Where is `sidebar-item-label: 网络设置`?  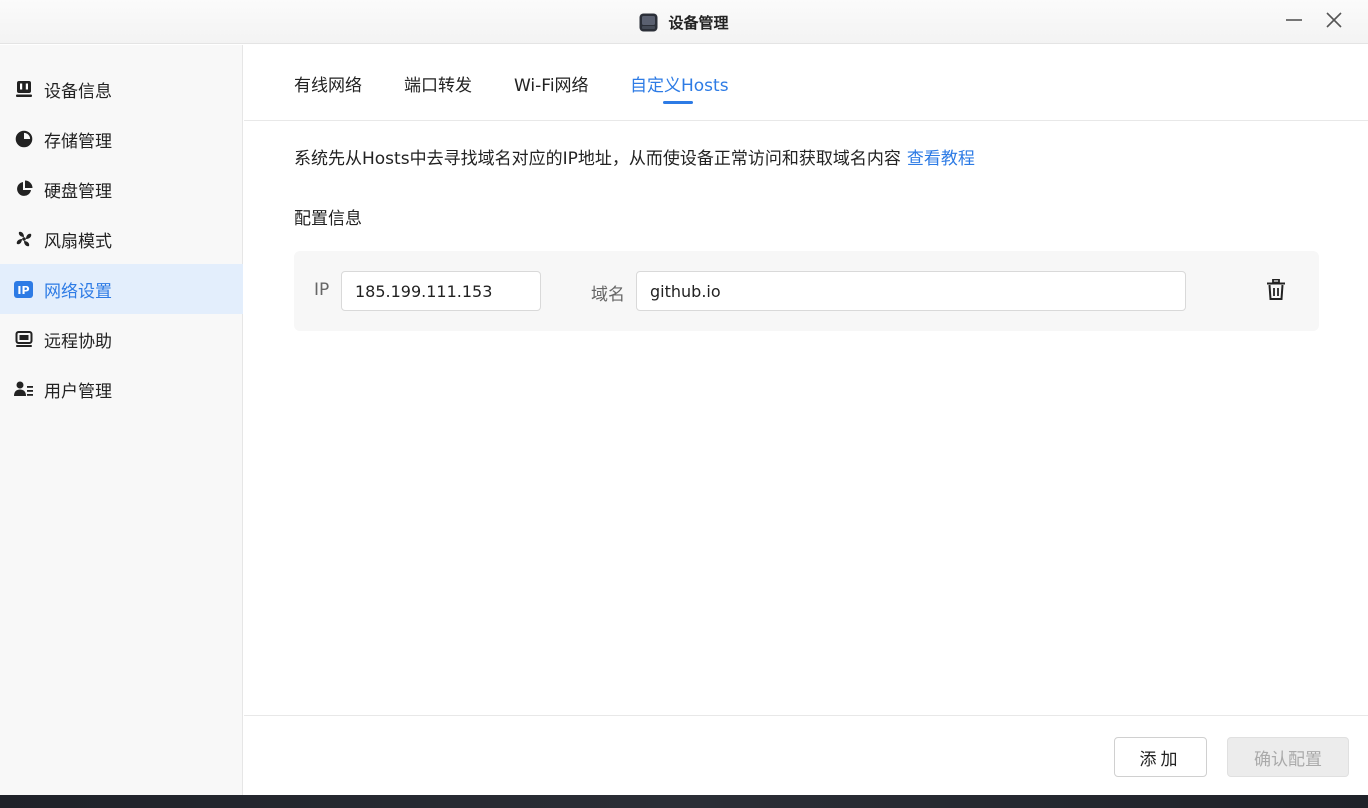
sidebar-item-label: 网络设置 is located at coordinates (78, 291).